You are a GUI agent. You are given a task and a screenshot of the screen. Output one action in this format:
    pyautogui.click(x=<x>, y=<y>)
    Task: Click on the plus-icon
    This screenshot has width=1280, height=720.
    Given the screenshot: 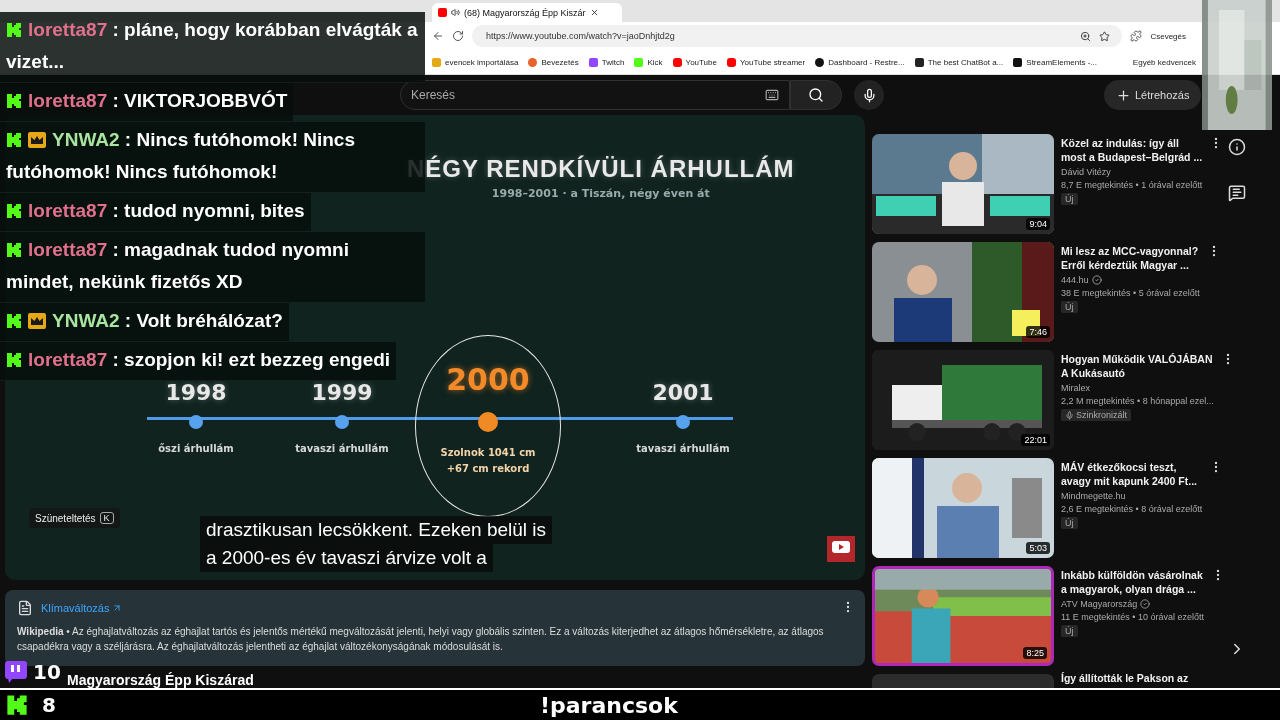 What is the action you would take?
    pyautogui.click(x=1123, y=95)
    